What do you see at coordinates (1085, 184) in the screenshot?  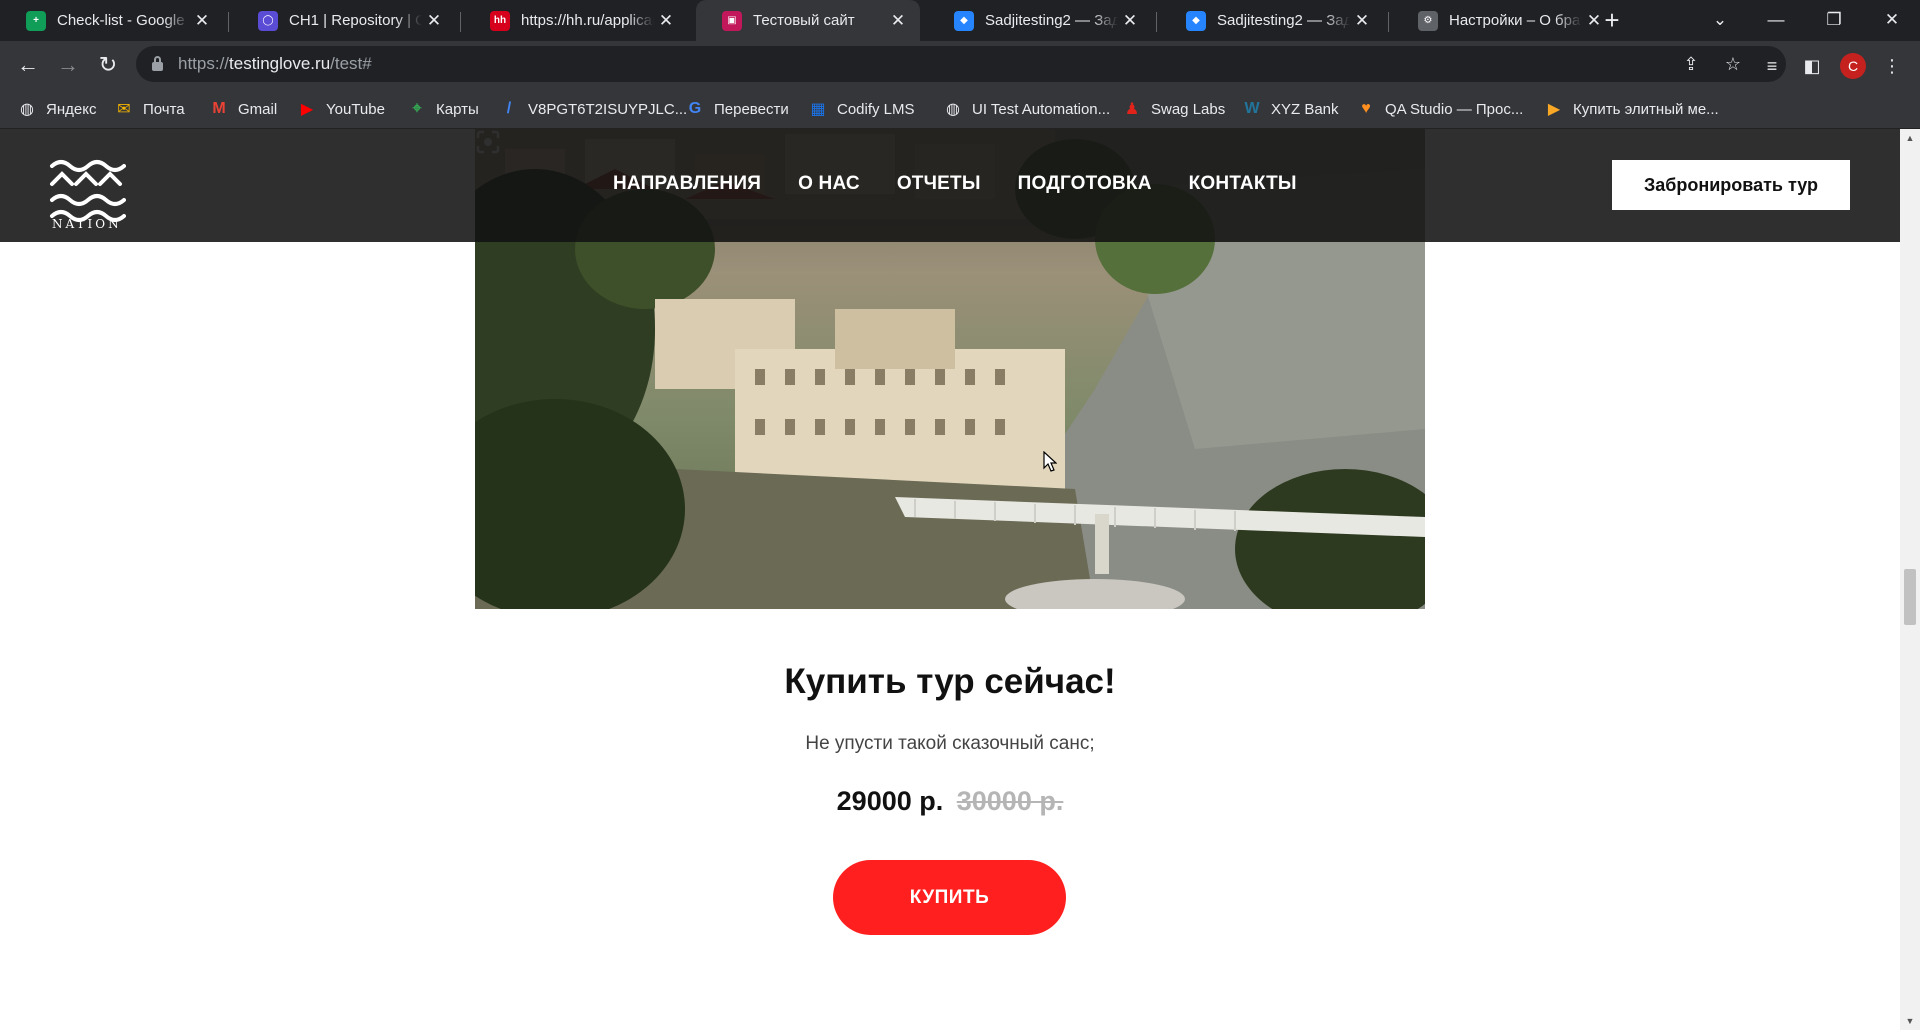 I see `nav-preparation: ПОДГОТОВКА` at bounding box center [1085, 184].